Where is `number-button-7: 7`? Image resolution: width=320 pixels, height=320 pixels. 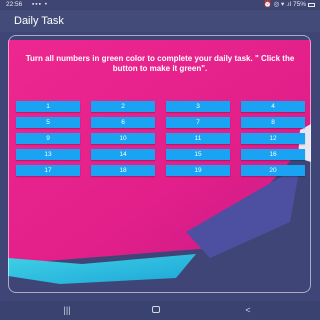
number-button-7: 7 is located at coordinates (198, 122).